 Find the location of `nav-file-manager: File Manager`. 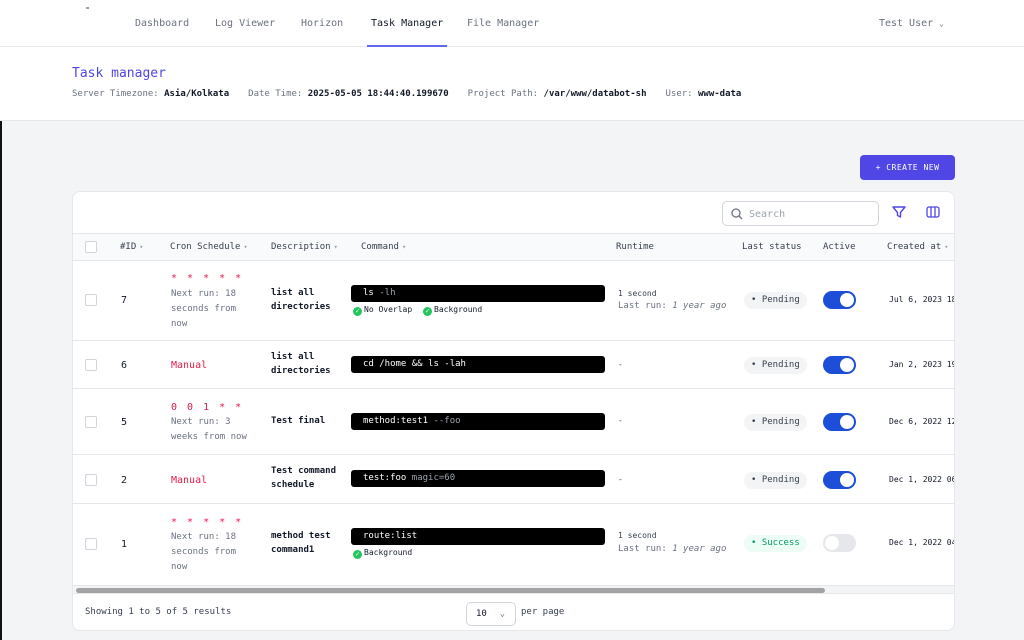

nav-file-manager: File Manager is located at coordinates (503, 23).